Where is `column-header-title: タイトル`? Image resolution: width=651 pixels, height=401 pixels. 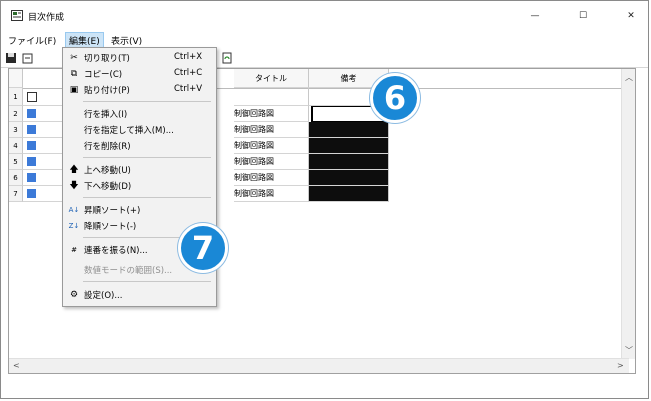
column-header-title: タイトル is located at coordinates (271, 78).